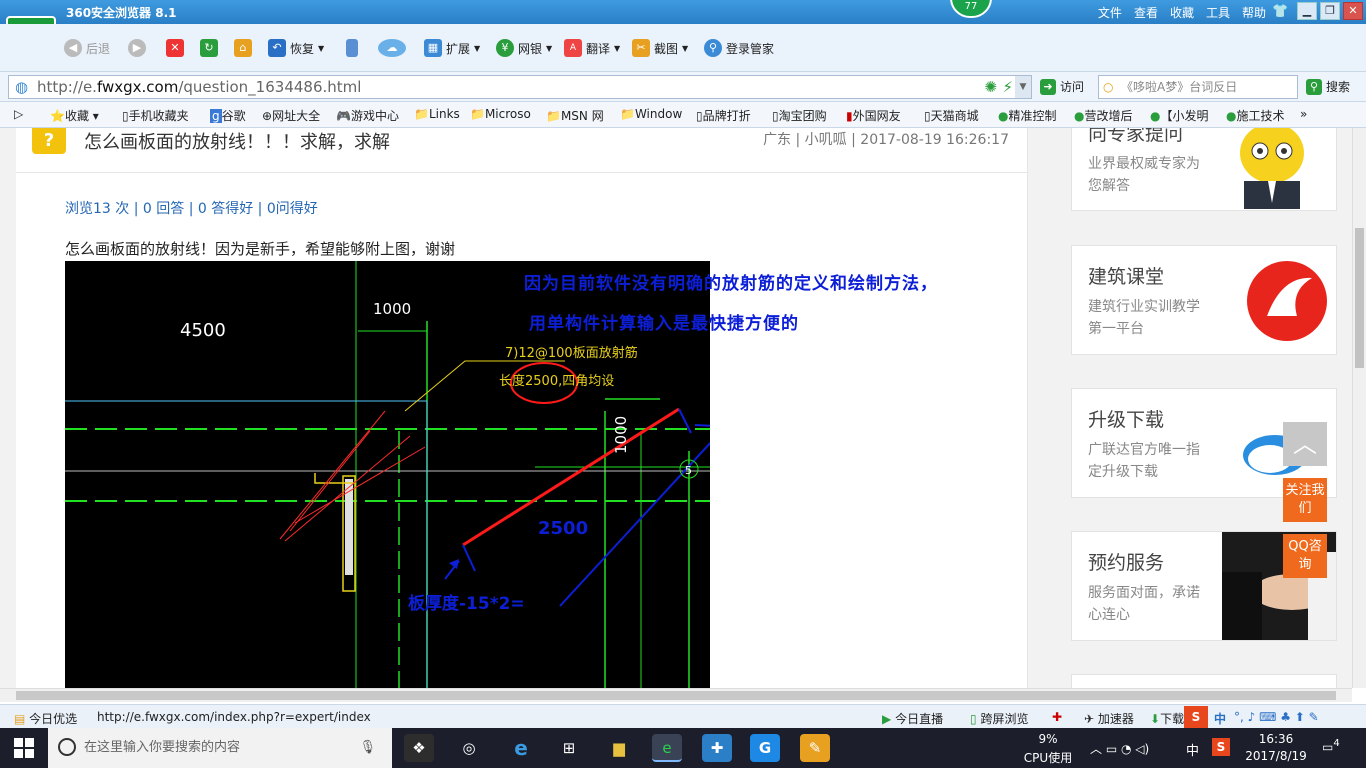 The image size is (1366, 768). I want to click on cad-hook, so click(469, 558).